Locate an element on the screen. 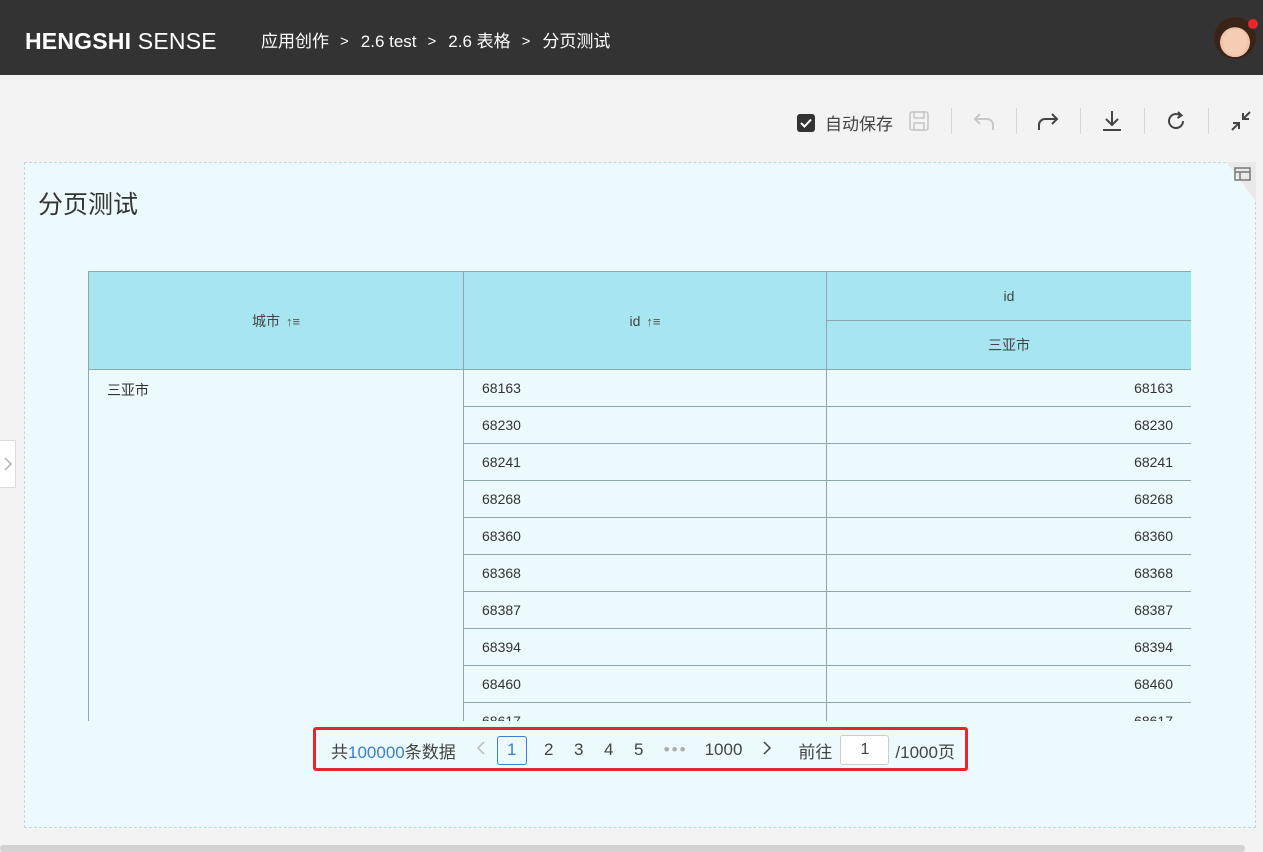 Image resolution: width=1263 pixels, height=852 pixels. page-button-2: 2 is located at coordinates (549, 750).